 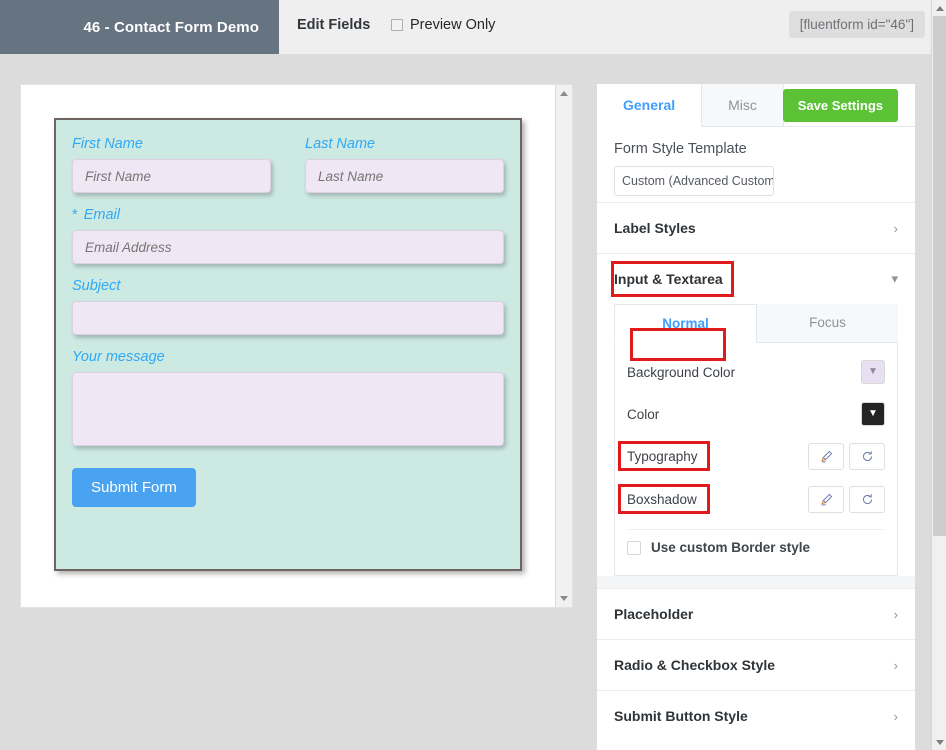 What do you see at coordinates (288, 215) in the screenshot?
I see `field-label: * Email` at bounding box center [288, 215].